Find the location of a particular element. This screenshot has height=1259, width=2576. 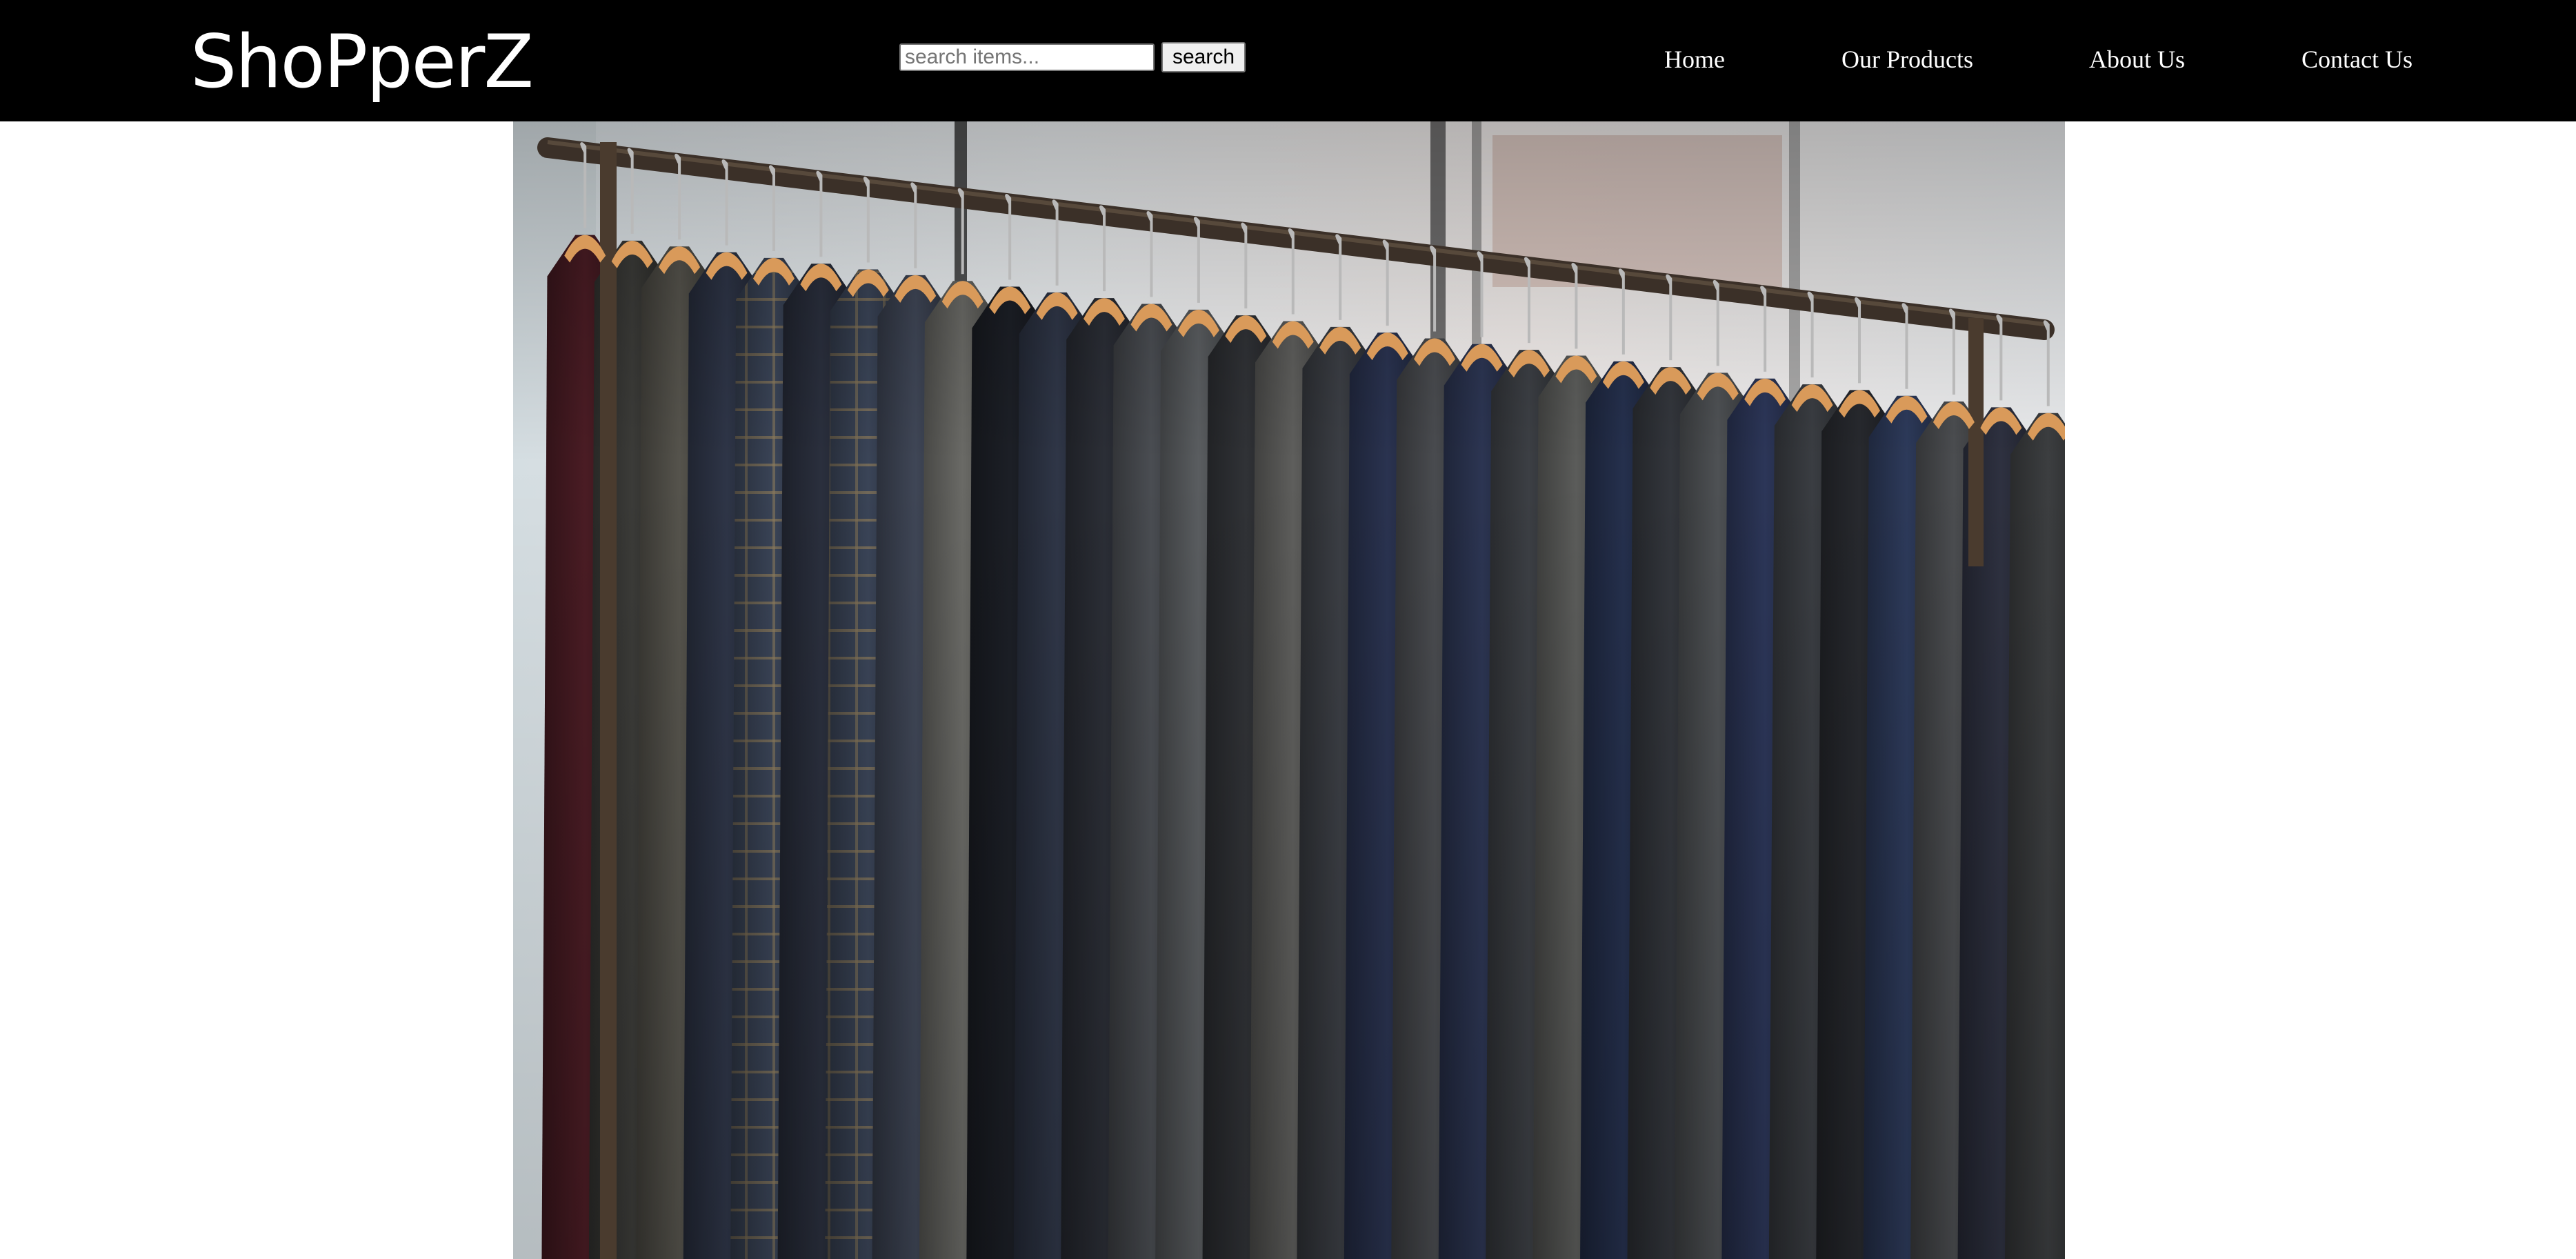

nav-about-us: About Us is located at coordinates (2137, 59).